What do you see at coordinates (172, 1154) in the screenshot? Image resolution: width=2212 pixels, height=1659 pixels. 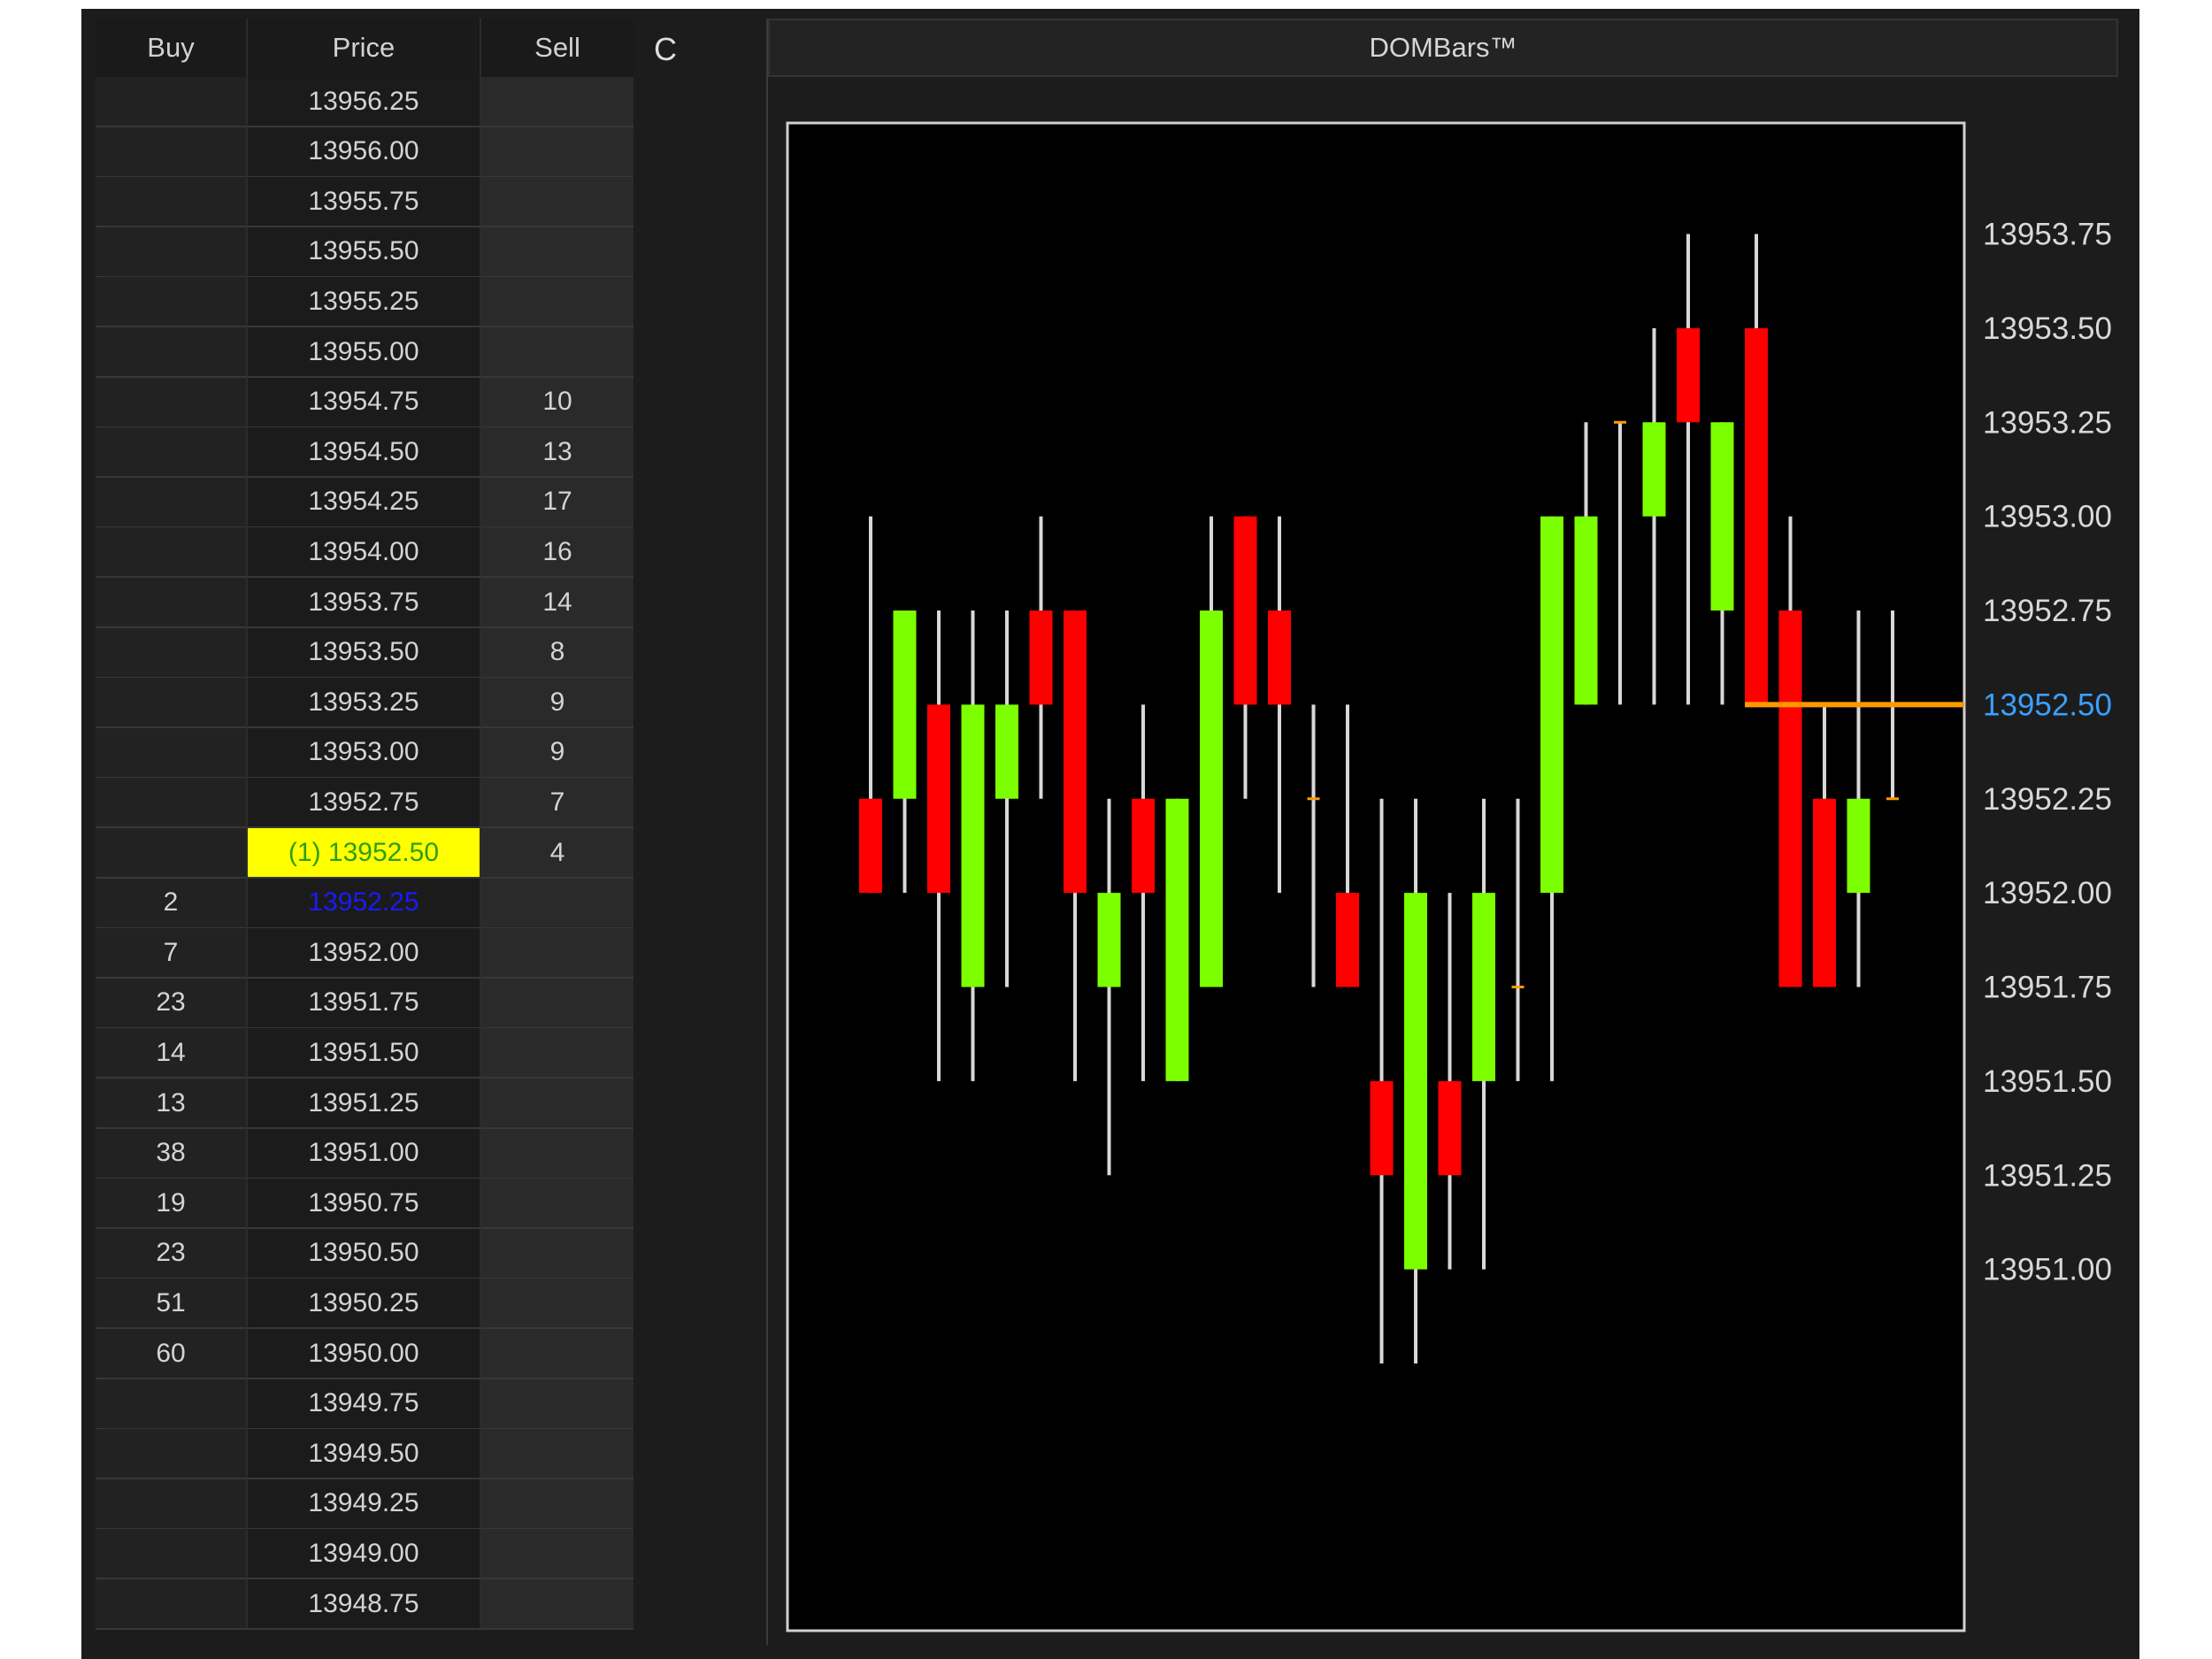 I see `buy-cell: 38` at bounding box center [172, 1154].